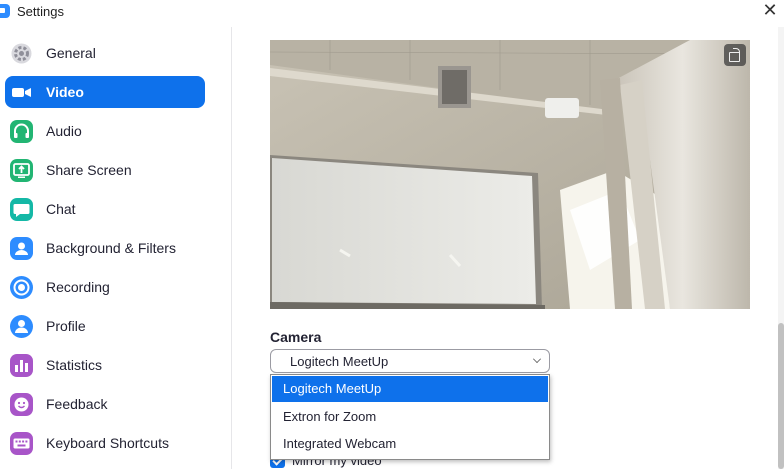 This screenshot has width=784, height=471. Describe the element at coordinates (392, 12) in the screenshot. I see `title-bar: Settings ✕` at that location.